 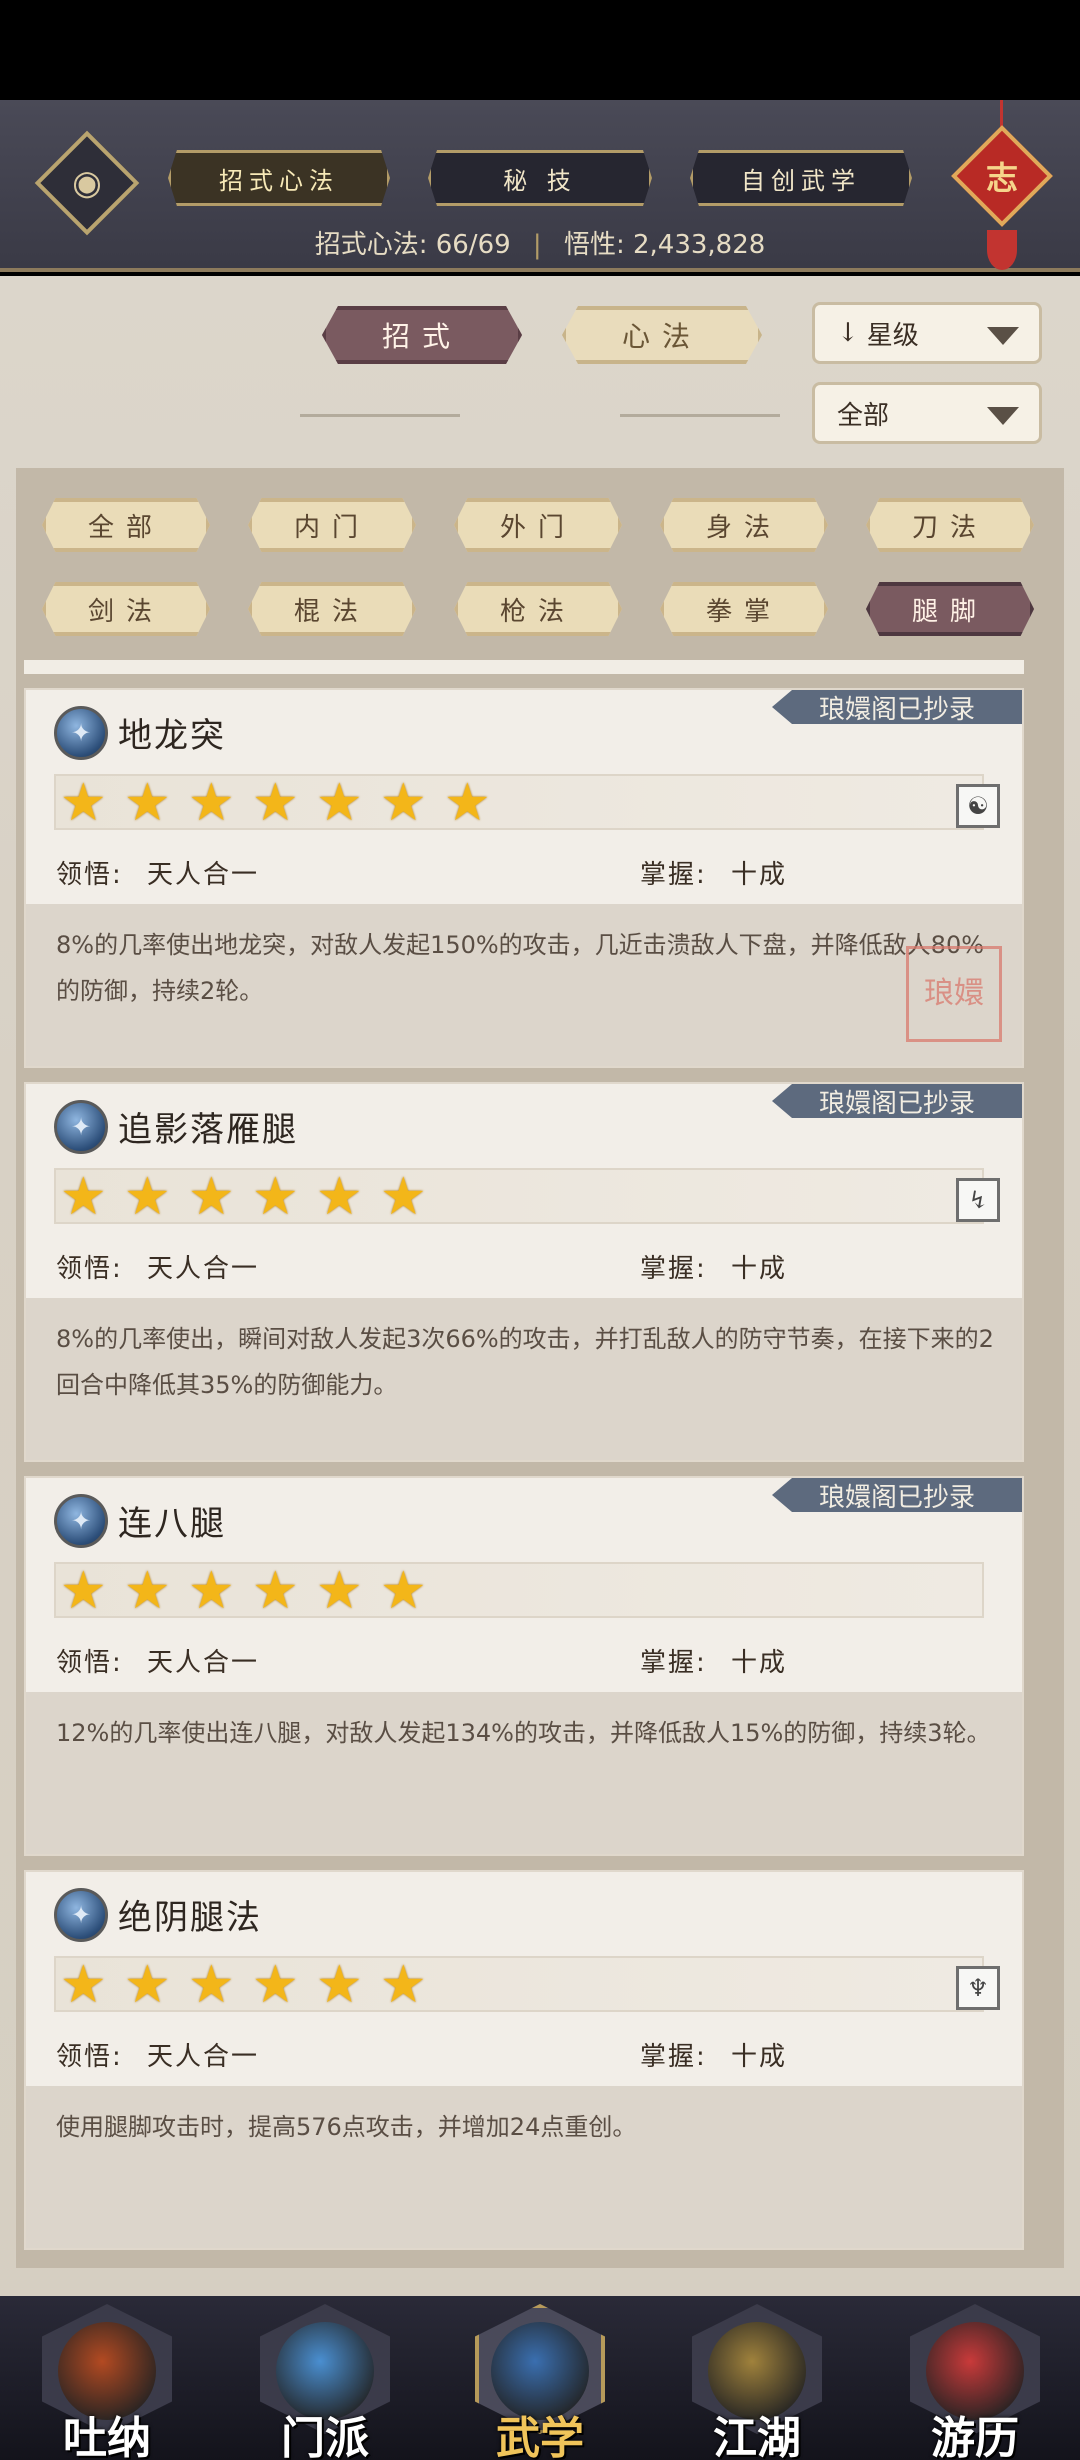 I want to click on filter-sword: 剑法, so click(x=126, y=609).